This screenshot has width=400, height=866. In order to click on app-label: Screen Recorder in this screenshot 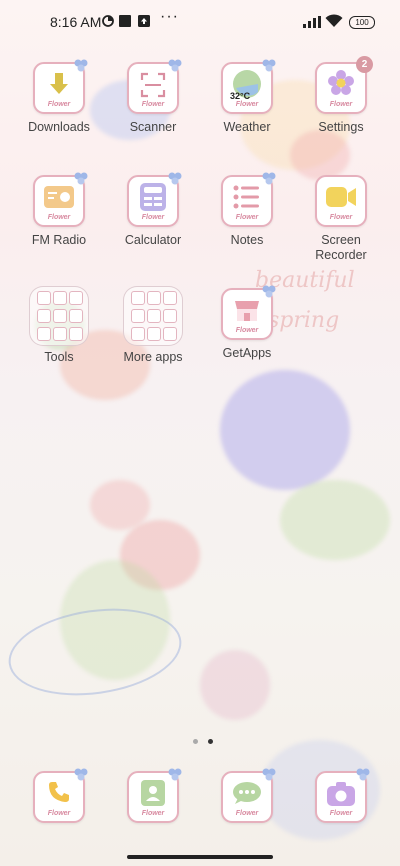, I will do `click(341, 247)`.